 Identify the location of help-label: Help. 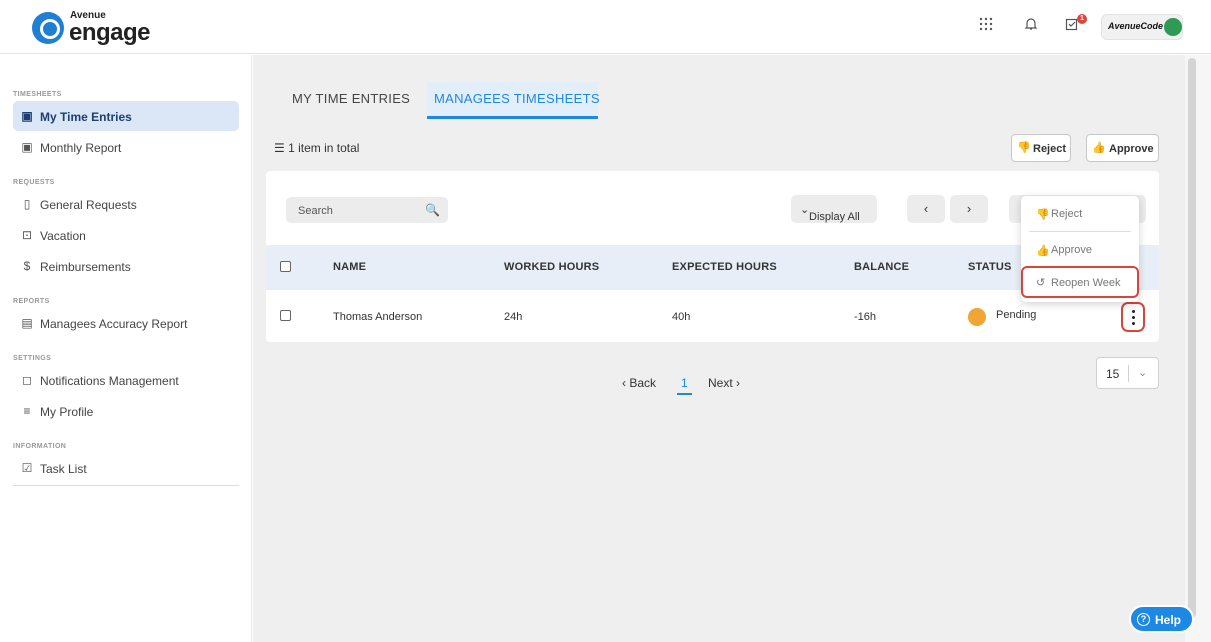
(1168, 620).